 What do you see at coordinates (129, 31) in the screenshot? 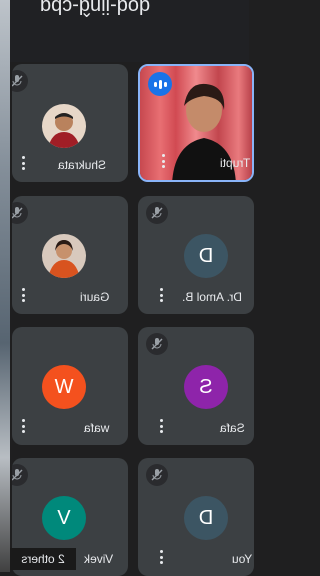
I see `top-bar: dod-ijnd-cbq ⌄` at bounding box center [129, 31].